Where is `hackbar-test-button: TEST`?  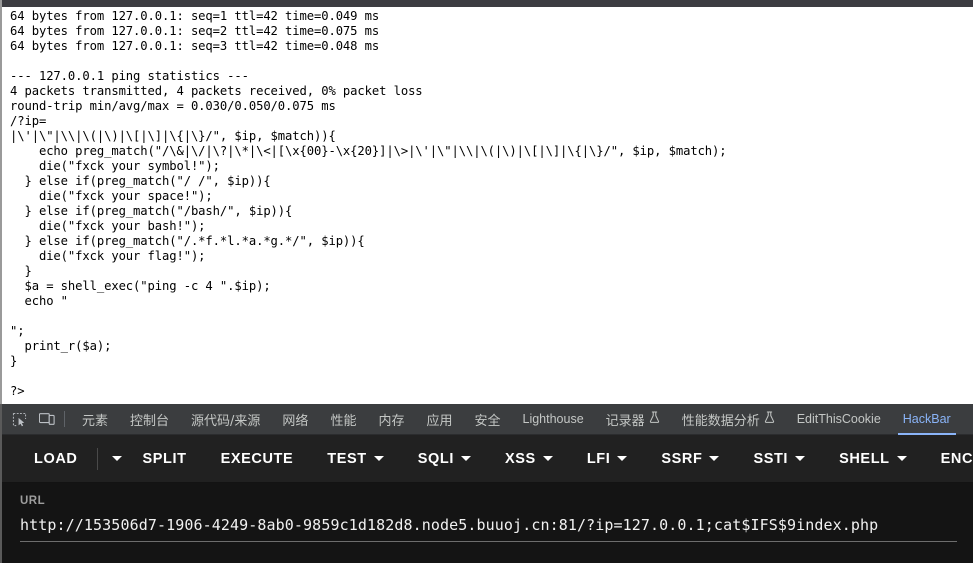 hackbar-test-button: TEST is located at coordinates (355, 459).